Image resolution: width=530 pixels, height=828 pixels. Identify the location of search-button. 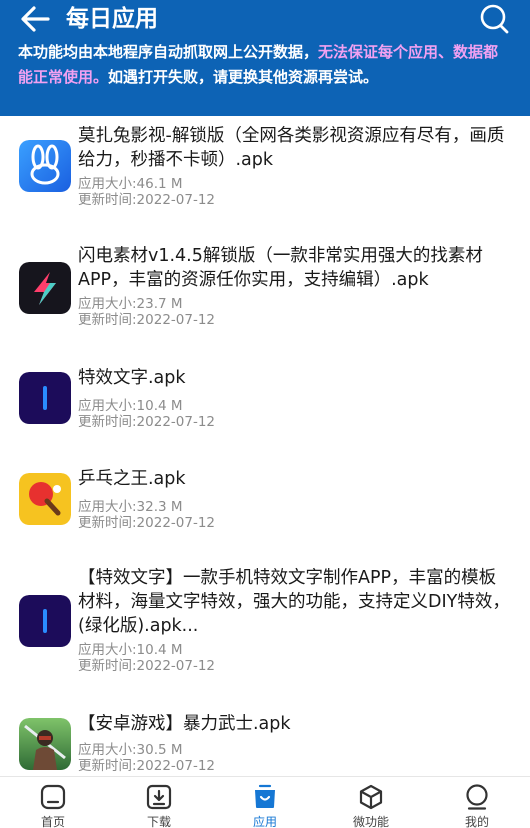
(495, 19).